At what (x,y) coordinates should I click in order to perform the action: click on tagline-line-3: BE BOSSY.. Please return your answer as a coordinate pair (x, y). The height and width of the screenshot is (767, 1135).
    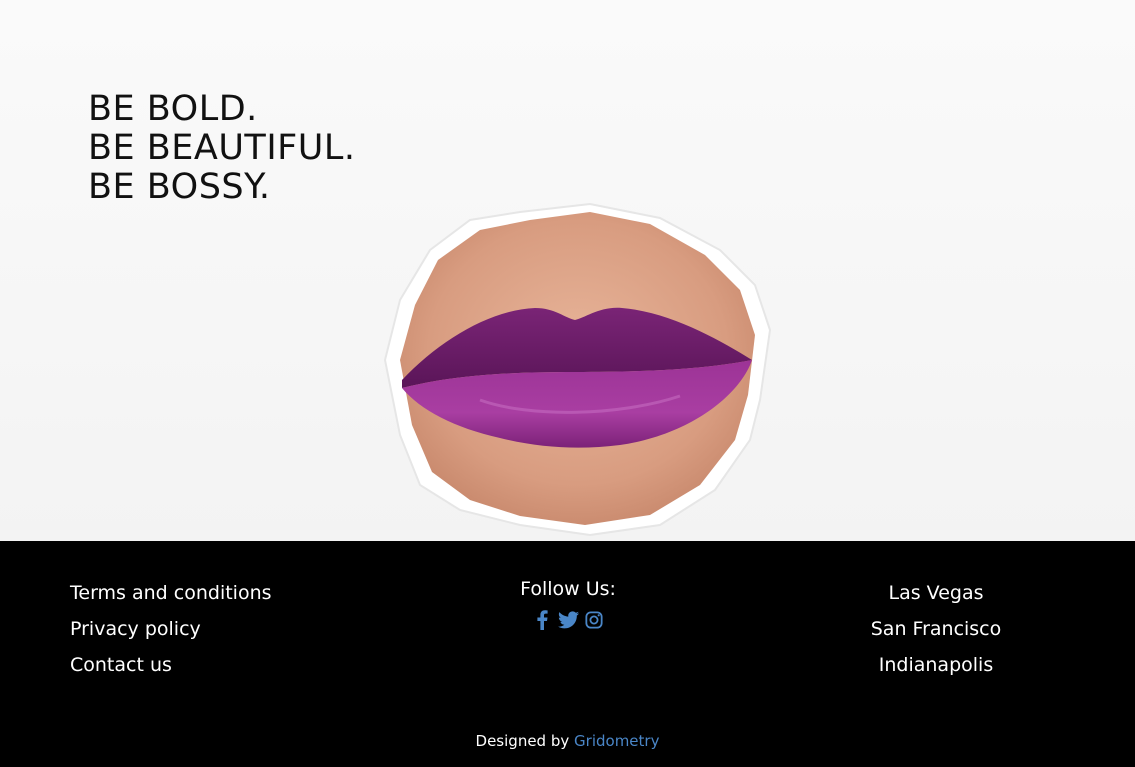
    Looking at the image, I should click on (179, 187).